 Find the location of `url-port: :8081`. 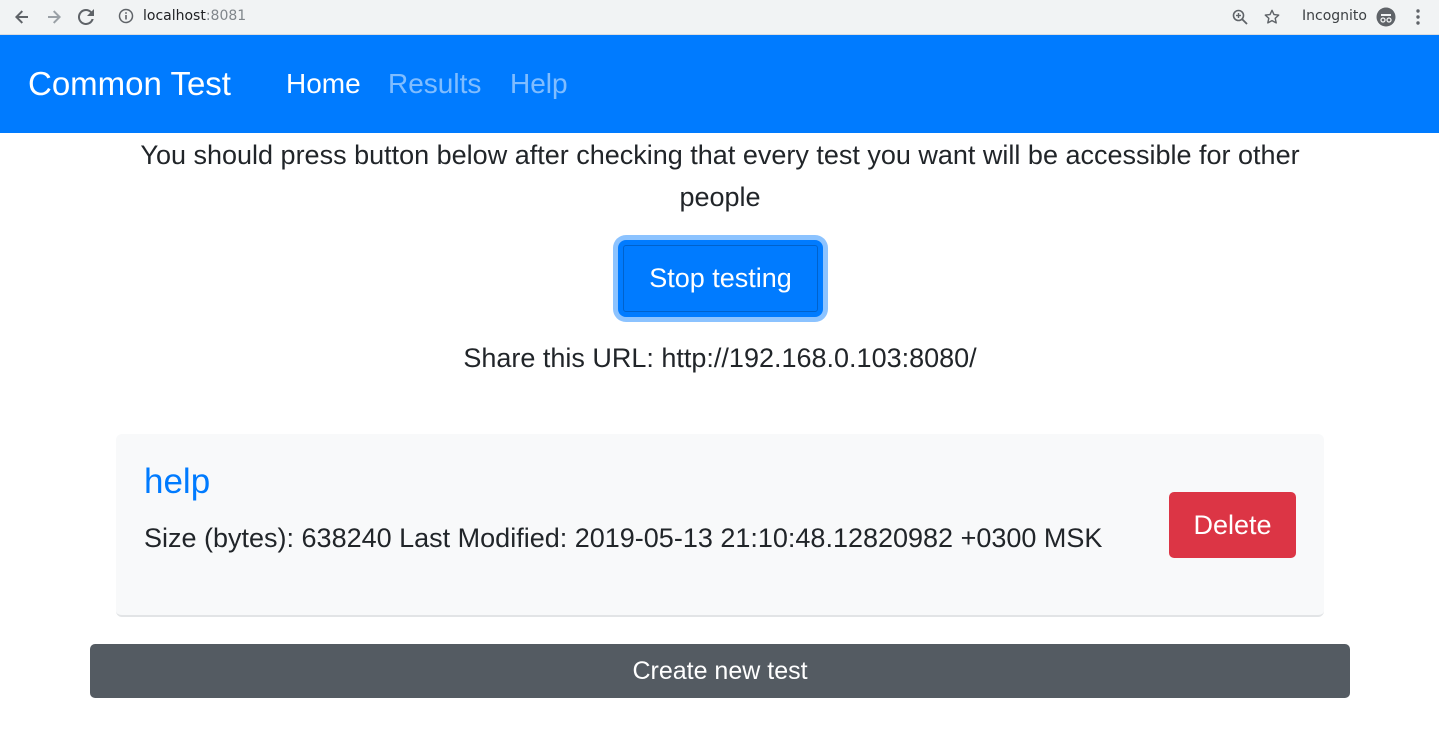

url-port: :8081 is located at coordinates (226, 16).